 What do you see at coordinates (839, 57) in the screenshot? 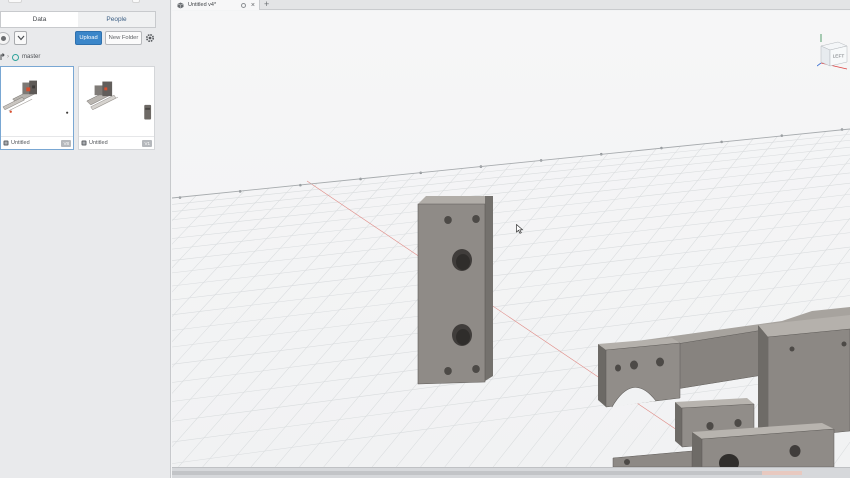
I see `view-cube-face-label: LEFT` at bounding box center [839, 57].